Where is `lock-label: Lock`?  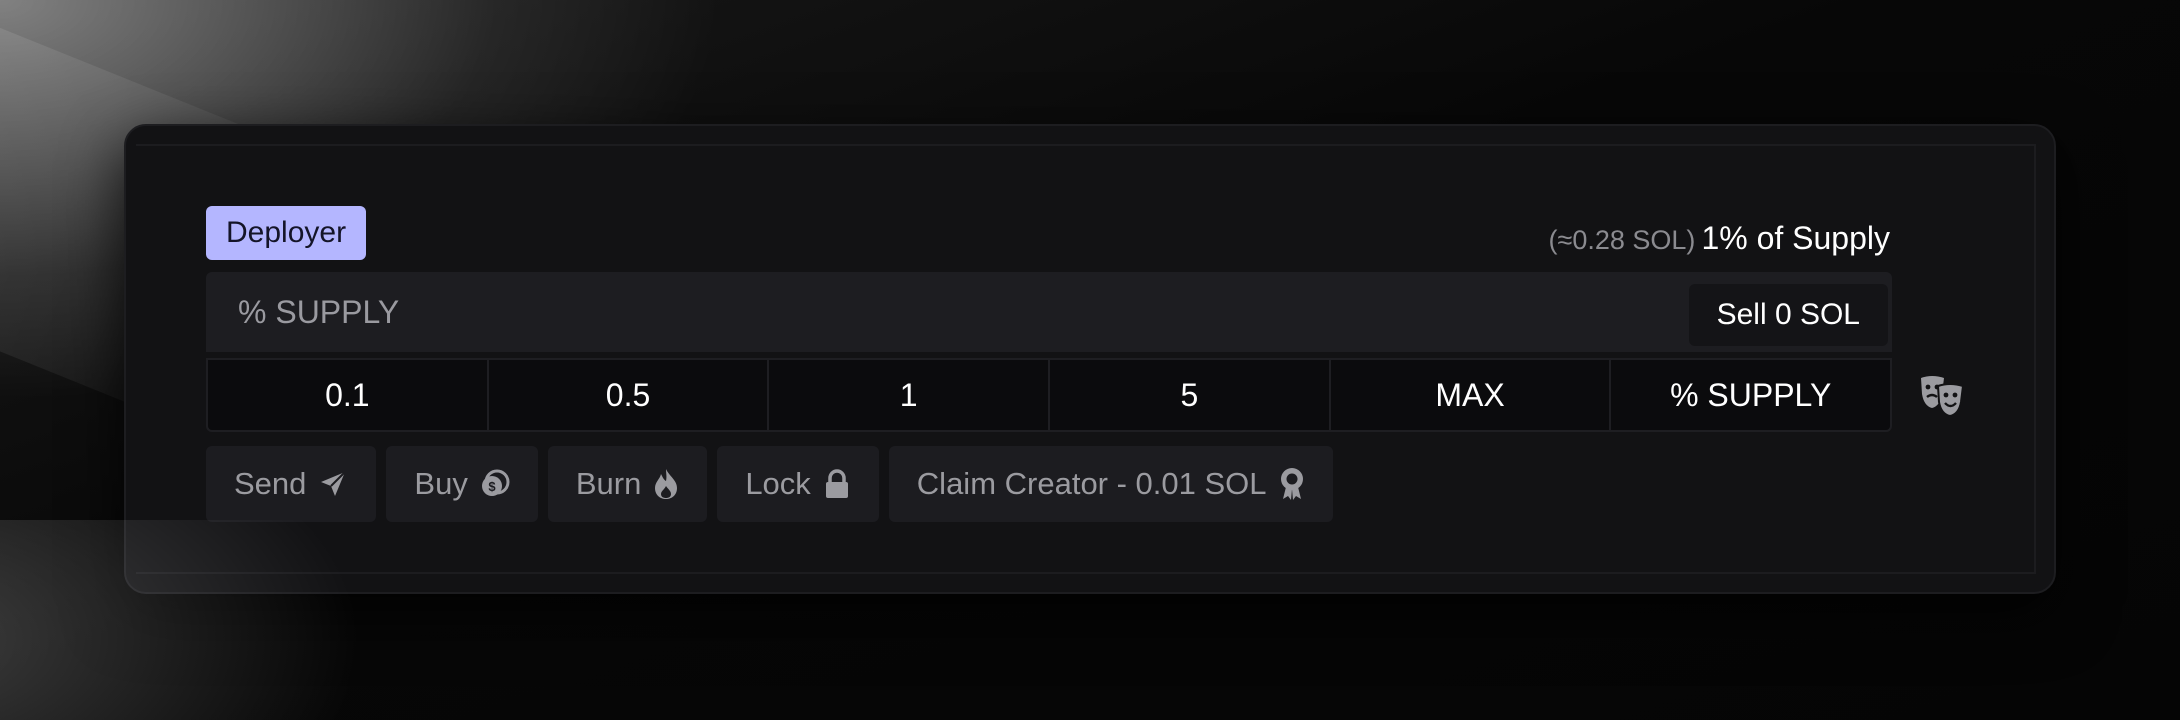 lock-label: Lock is located at coordinates (778, 483).